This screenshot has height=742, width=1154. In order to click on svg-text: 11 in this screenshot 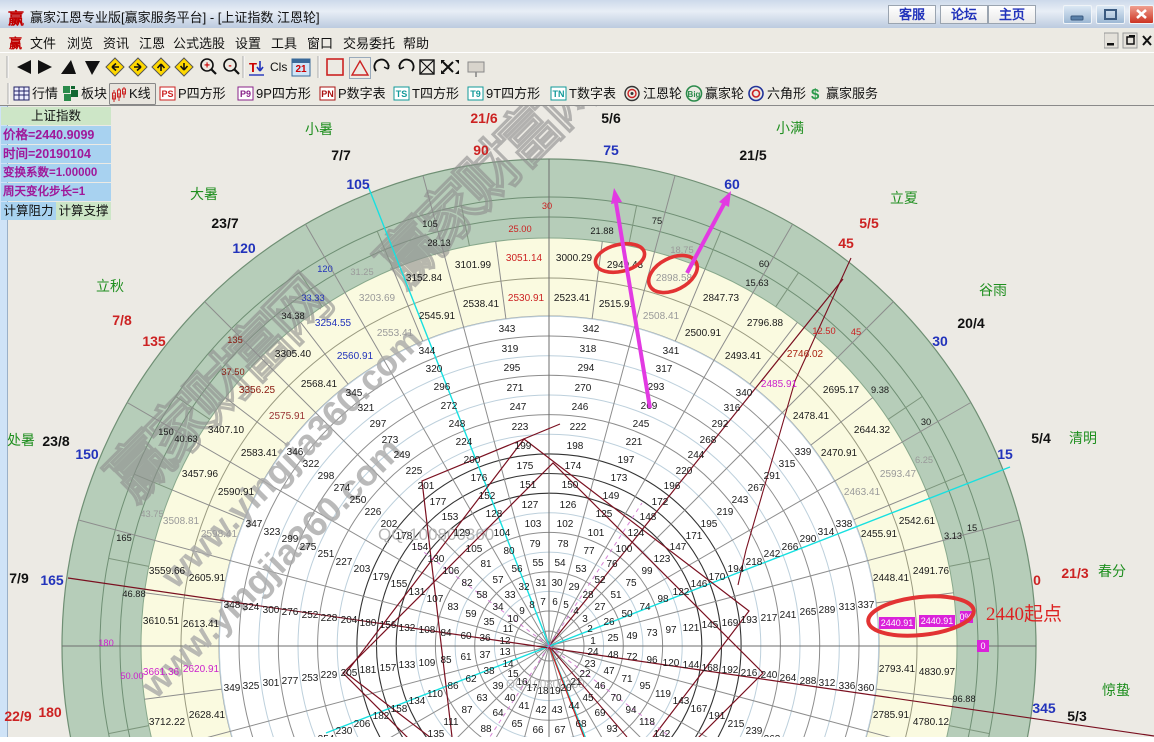, I will do `click(508, 629)`.